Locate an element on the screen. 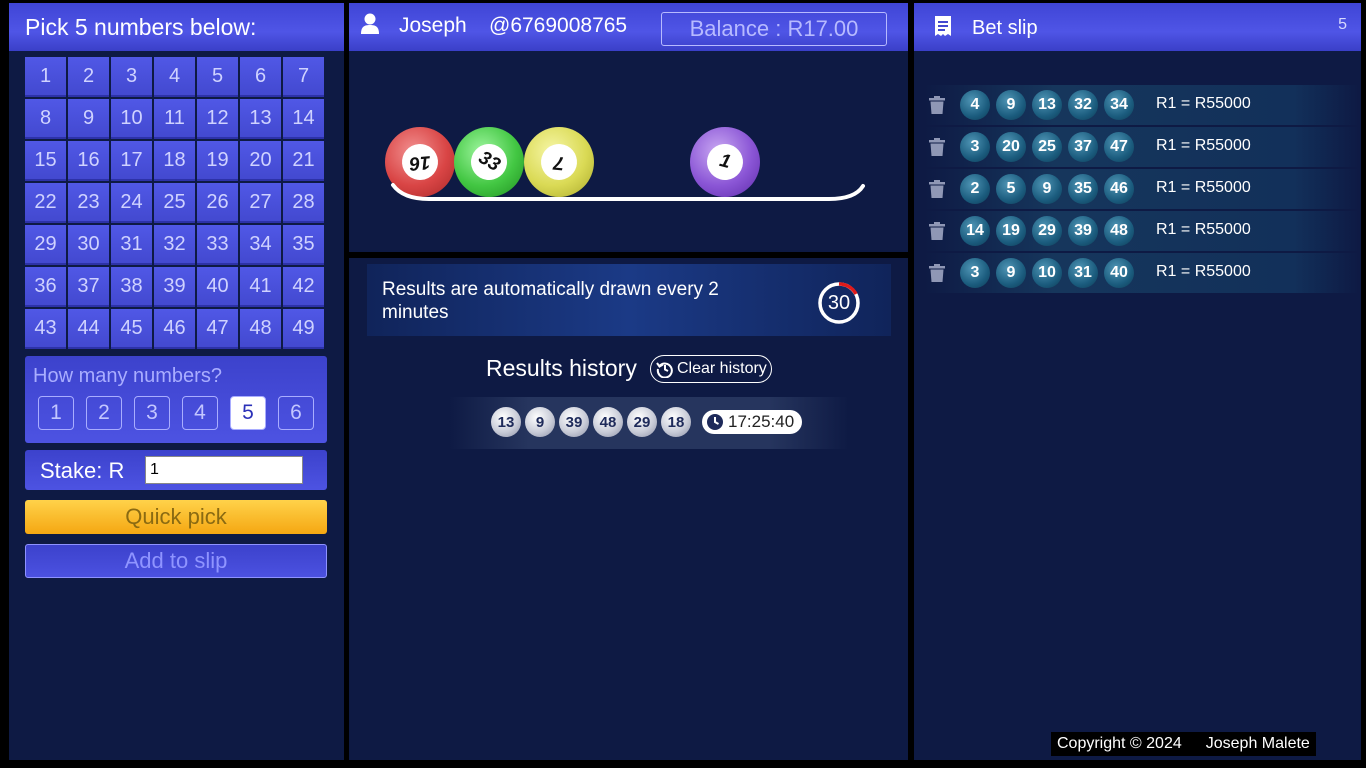  count-option-3: 3 is located at coordinates (152, 413).